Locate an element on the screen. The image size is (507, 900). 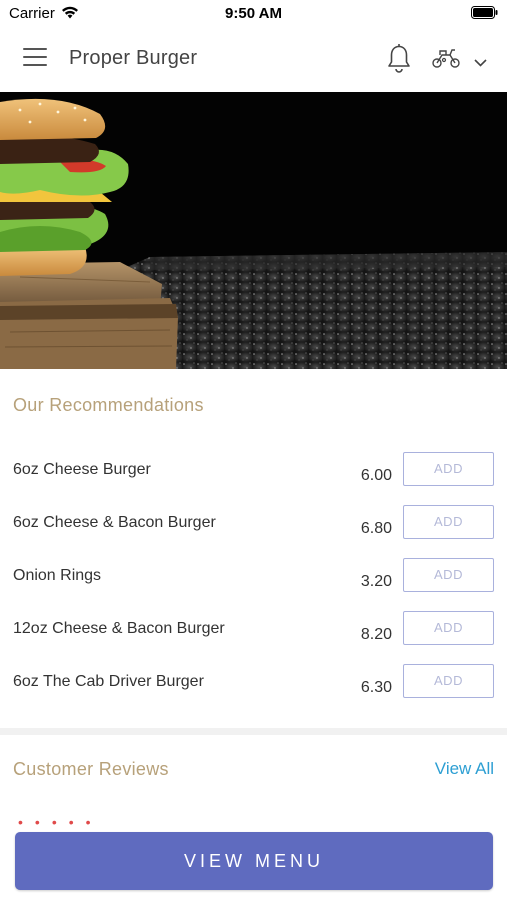
item-name: 6oz The Cab Driver Burger is located at coordinates (108, 681).